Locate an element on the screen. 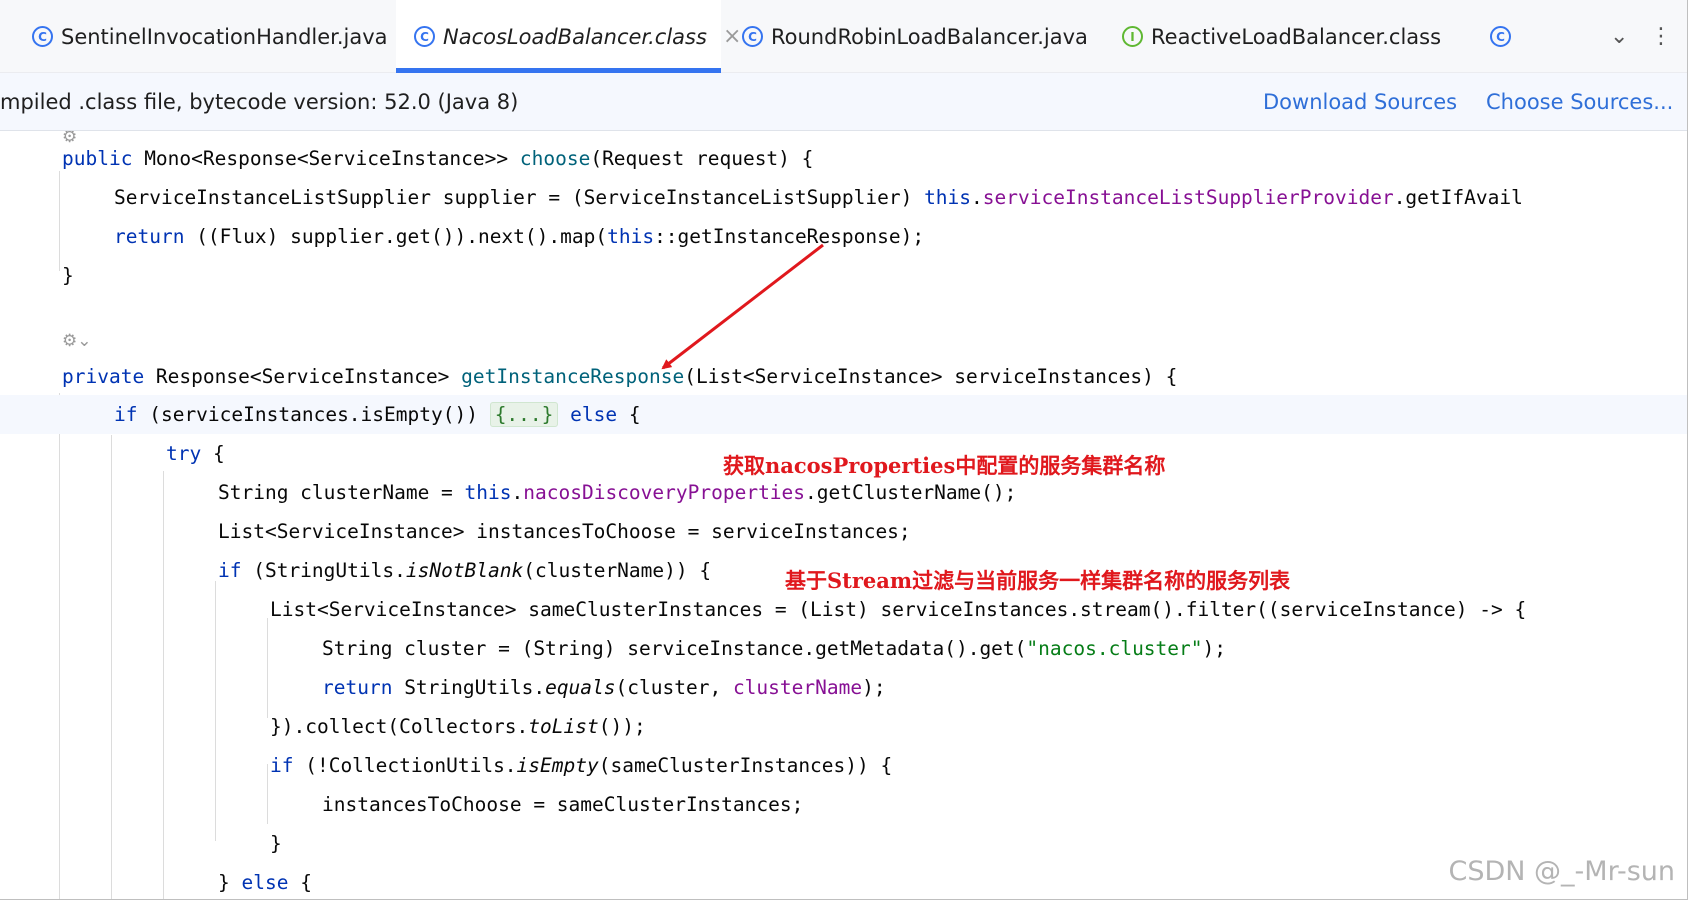  tab-round-robin-load-balancer: C RoundRobinLoadBalancer.java is located at coordinates (912, 36).